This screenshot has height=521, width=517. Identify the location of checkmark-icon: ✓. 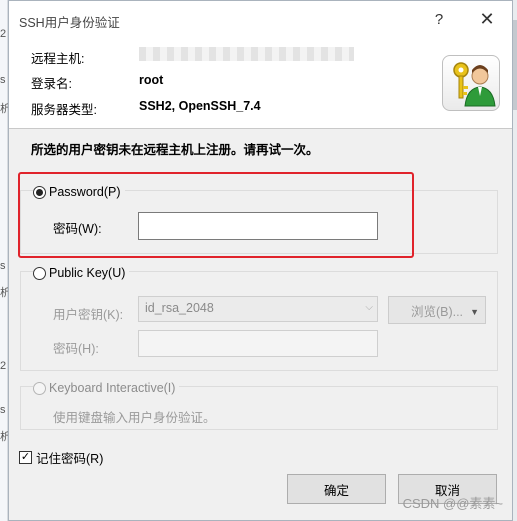
(25, 457).